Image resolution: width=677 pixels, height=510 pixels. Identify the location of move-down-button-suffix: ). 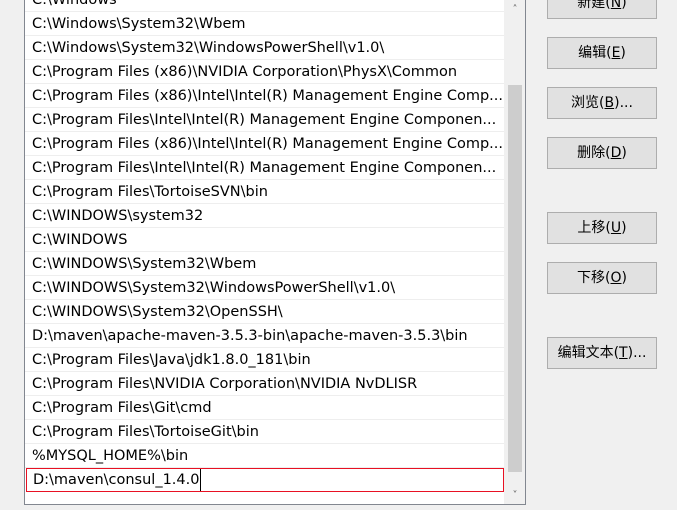
(624, 278).